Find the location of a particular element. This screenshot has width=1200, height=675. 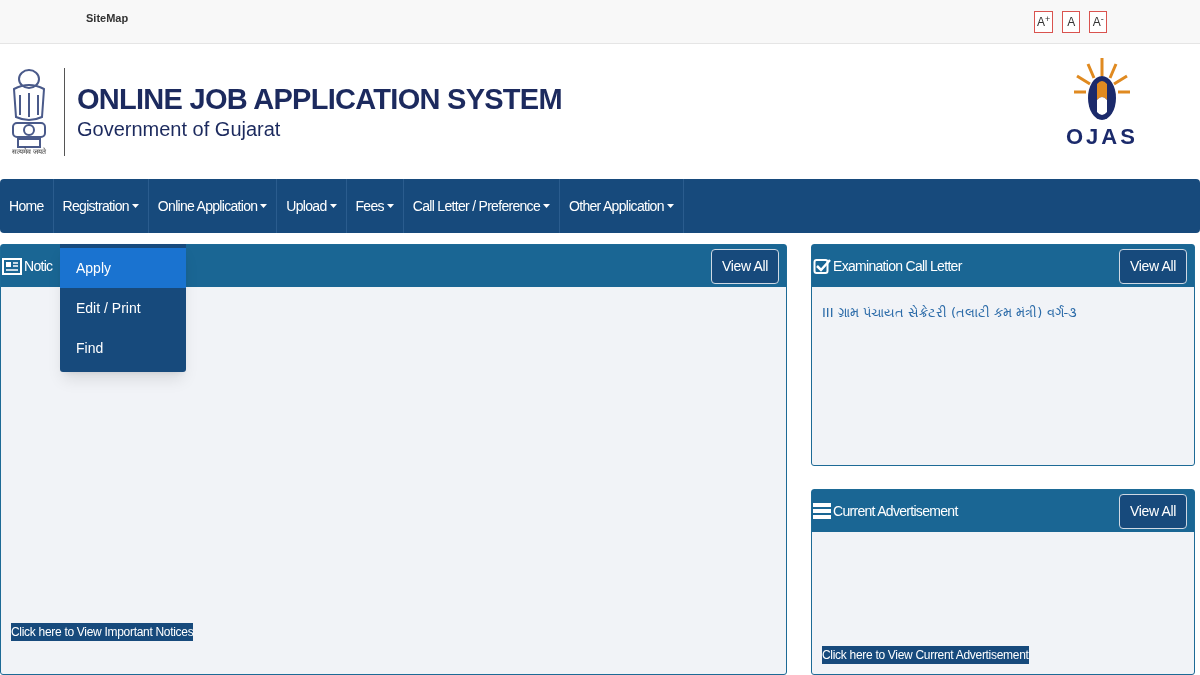

server-icon is located at coordinates (822, 511).